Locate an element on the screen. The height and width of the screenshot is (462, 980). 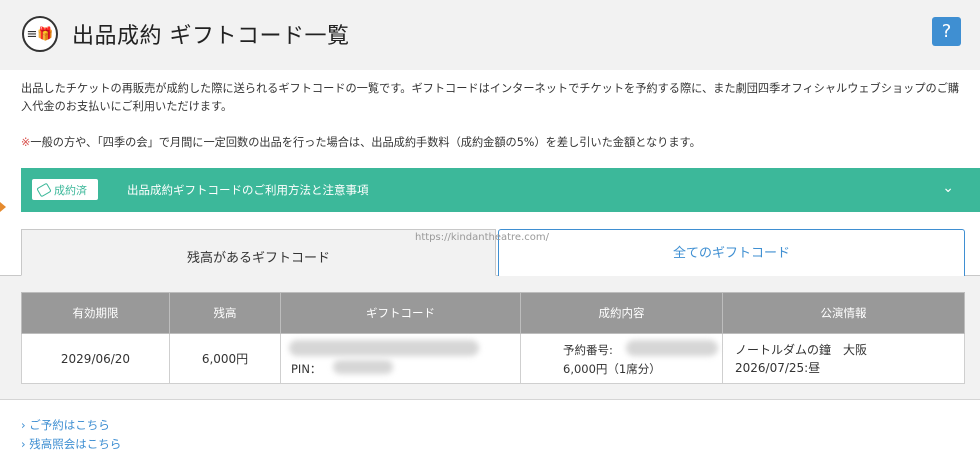
footer-links: › ご予約はこちら › 残高照会はこちら is located at coordinates (71, 435).